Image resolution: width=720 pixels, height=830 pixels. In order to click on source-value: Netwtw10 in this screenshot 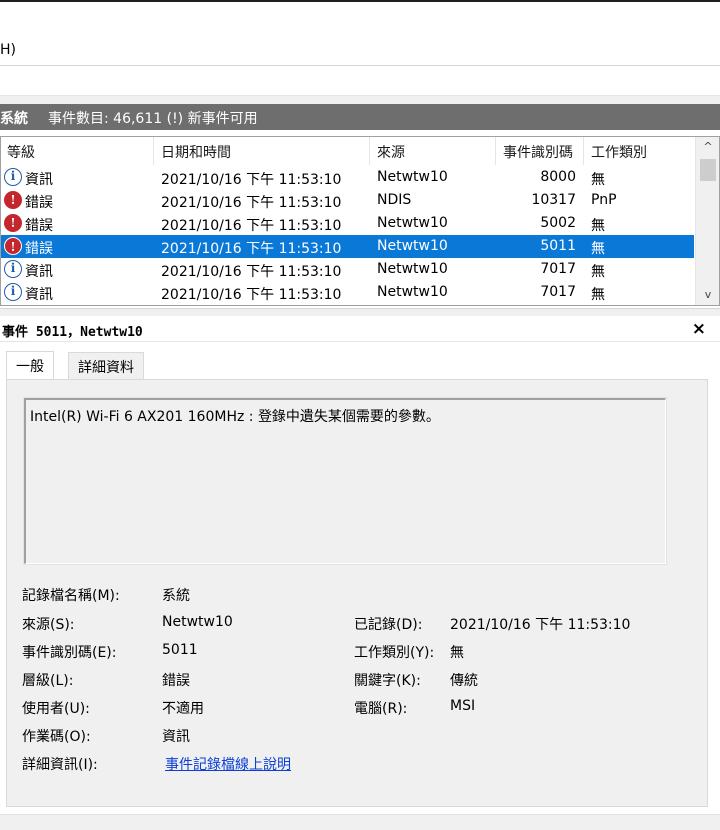, I will do `click(197, 622)`.